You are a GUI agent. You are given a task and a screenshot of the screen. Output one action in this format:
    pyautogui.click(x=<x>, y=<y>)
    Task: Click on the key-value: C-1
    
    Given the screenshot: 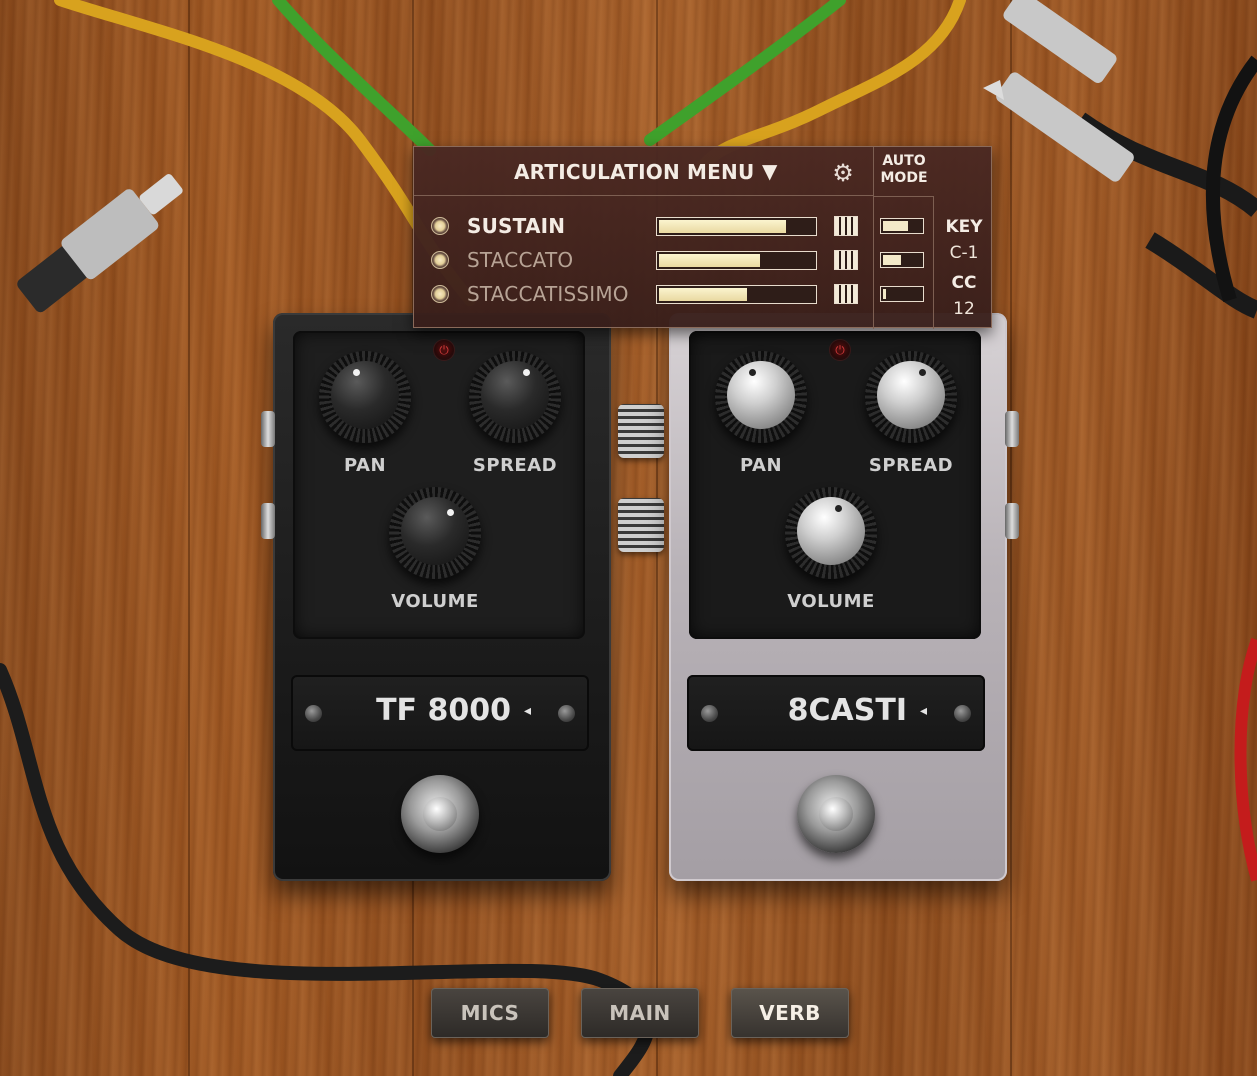 What is the action you would take?
    pyautogui.click(x=964, y=253)
    